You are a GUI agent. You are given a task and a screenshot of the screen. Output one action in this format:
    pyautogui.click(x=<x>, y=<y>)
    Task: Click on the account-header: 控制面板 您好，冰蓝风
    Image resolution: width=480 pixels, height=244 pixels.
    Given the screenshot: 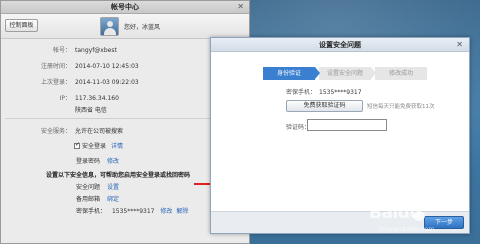 What is the action you would take?
    pyautogui.click(x=125, y=26)
    